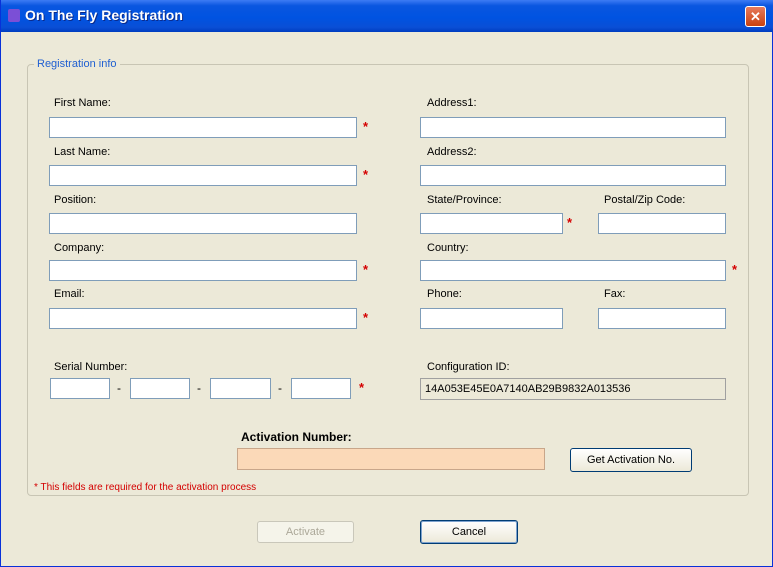  What do you see at coordinates (160, 388) in the screenshot?
I see `serial-part-2-field` at bounding box center [160, 388].